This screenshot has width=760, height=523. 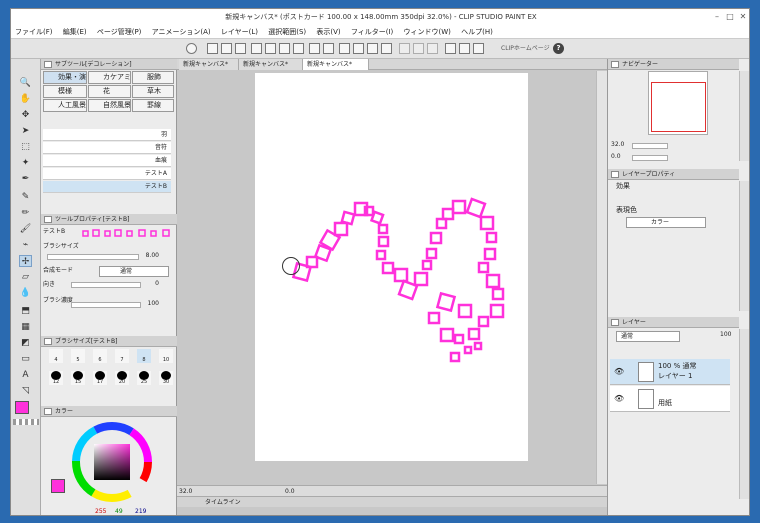 What do you see at coordinates (107, 187) in the screenshot?
I see `subtool-item-selected: テストB` at bounding box center [107, 187].